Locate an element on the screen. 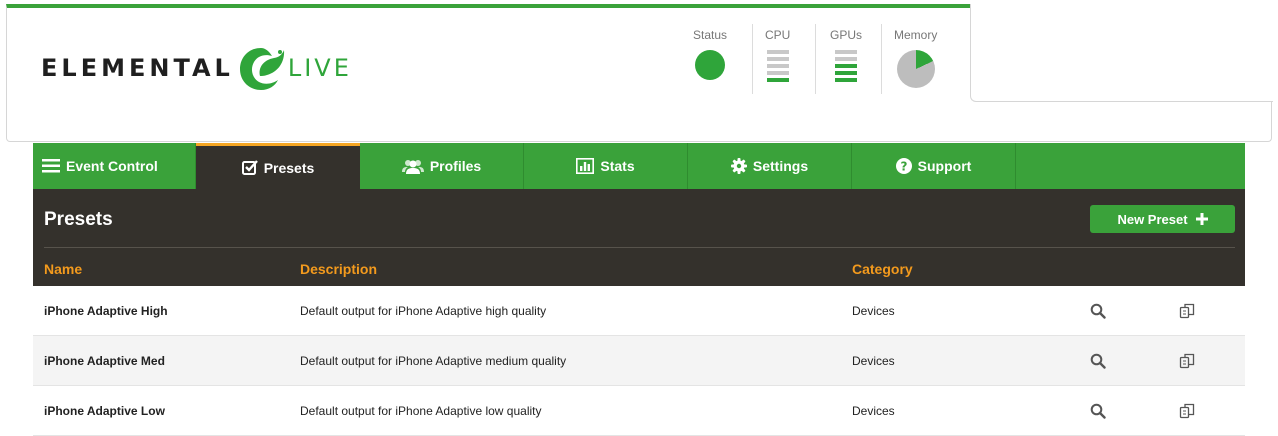 The image size is (1278, 436). tab-label: Support is located at coordinates (944, 166).